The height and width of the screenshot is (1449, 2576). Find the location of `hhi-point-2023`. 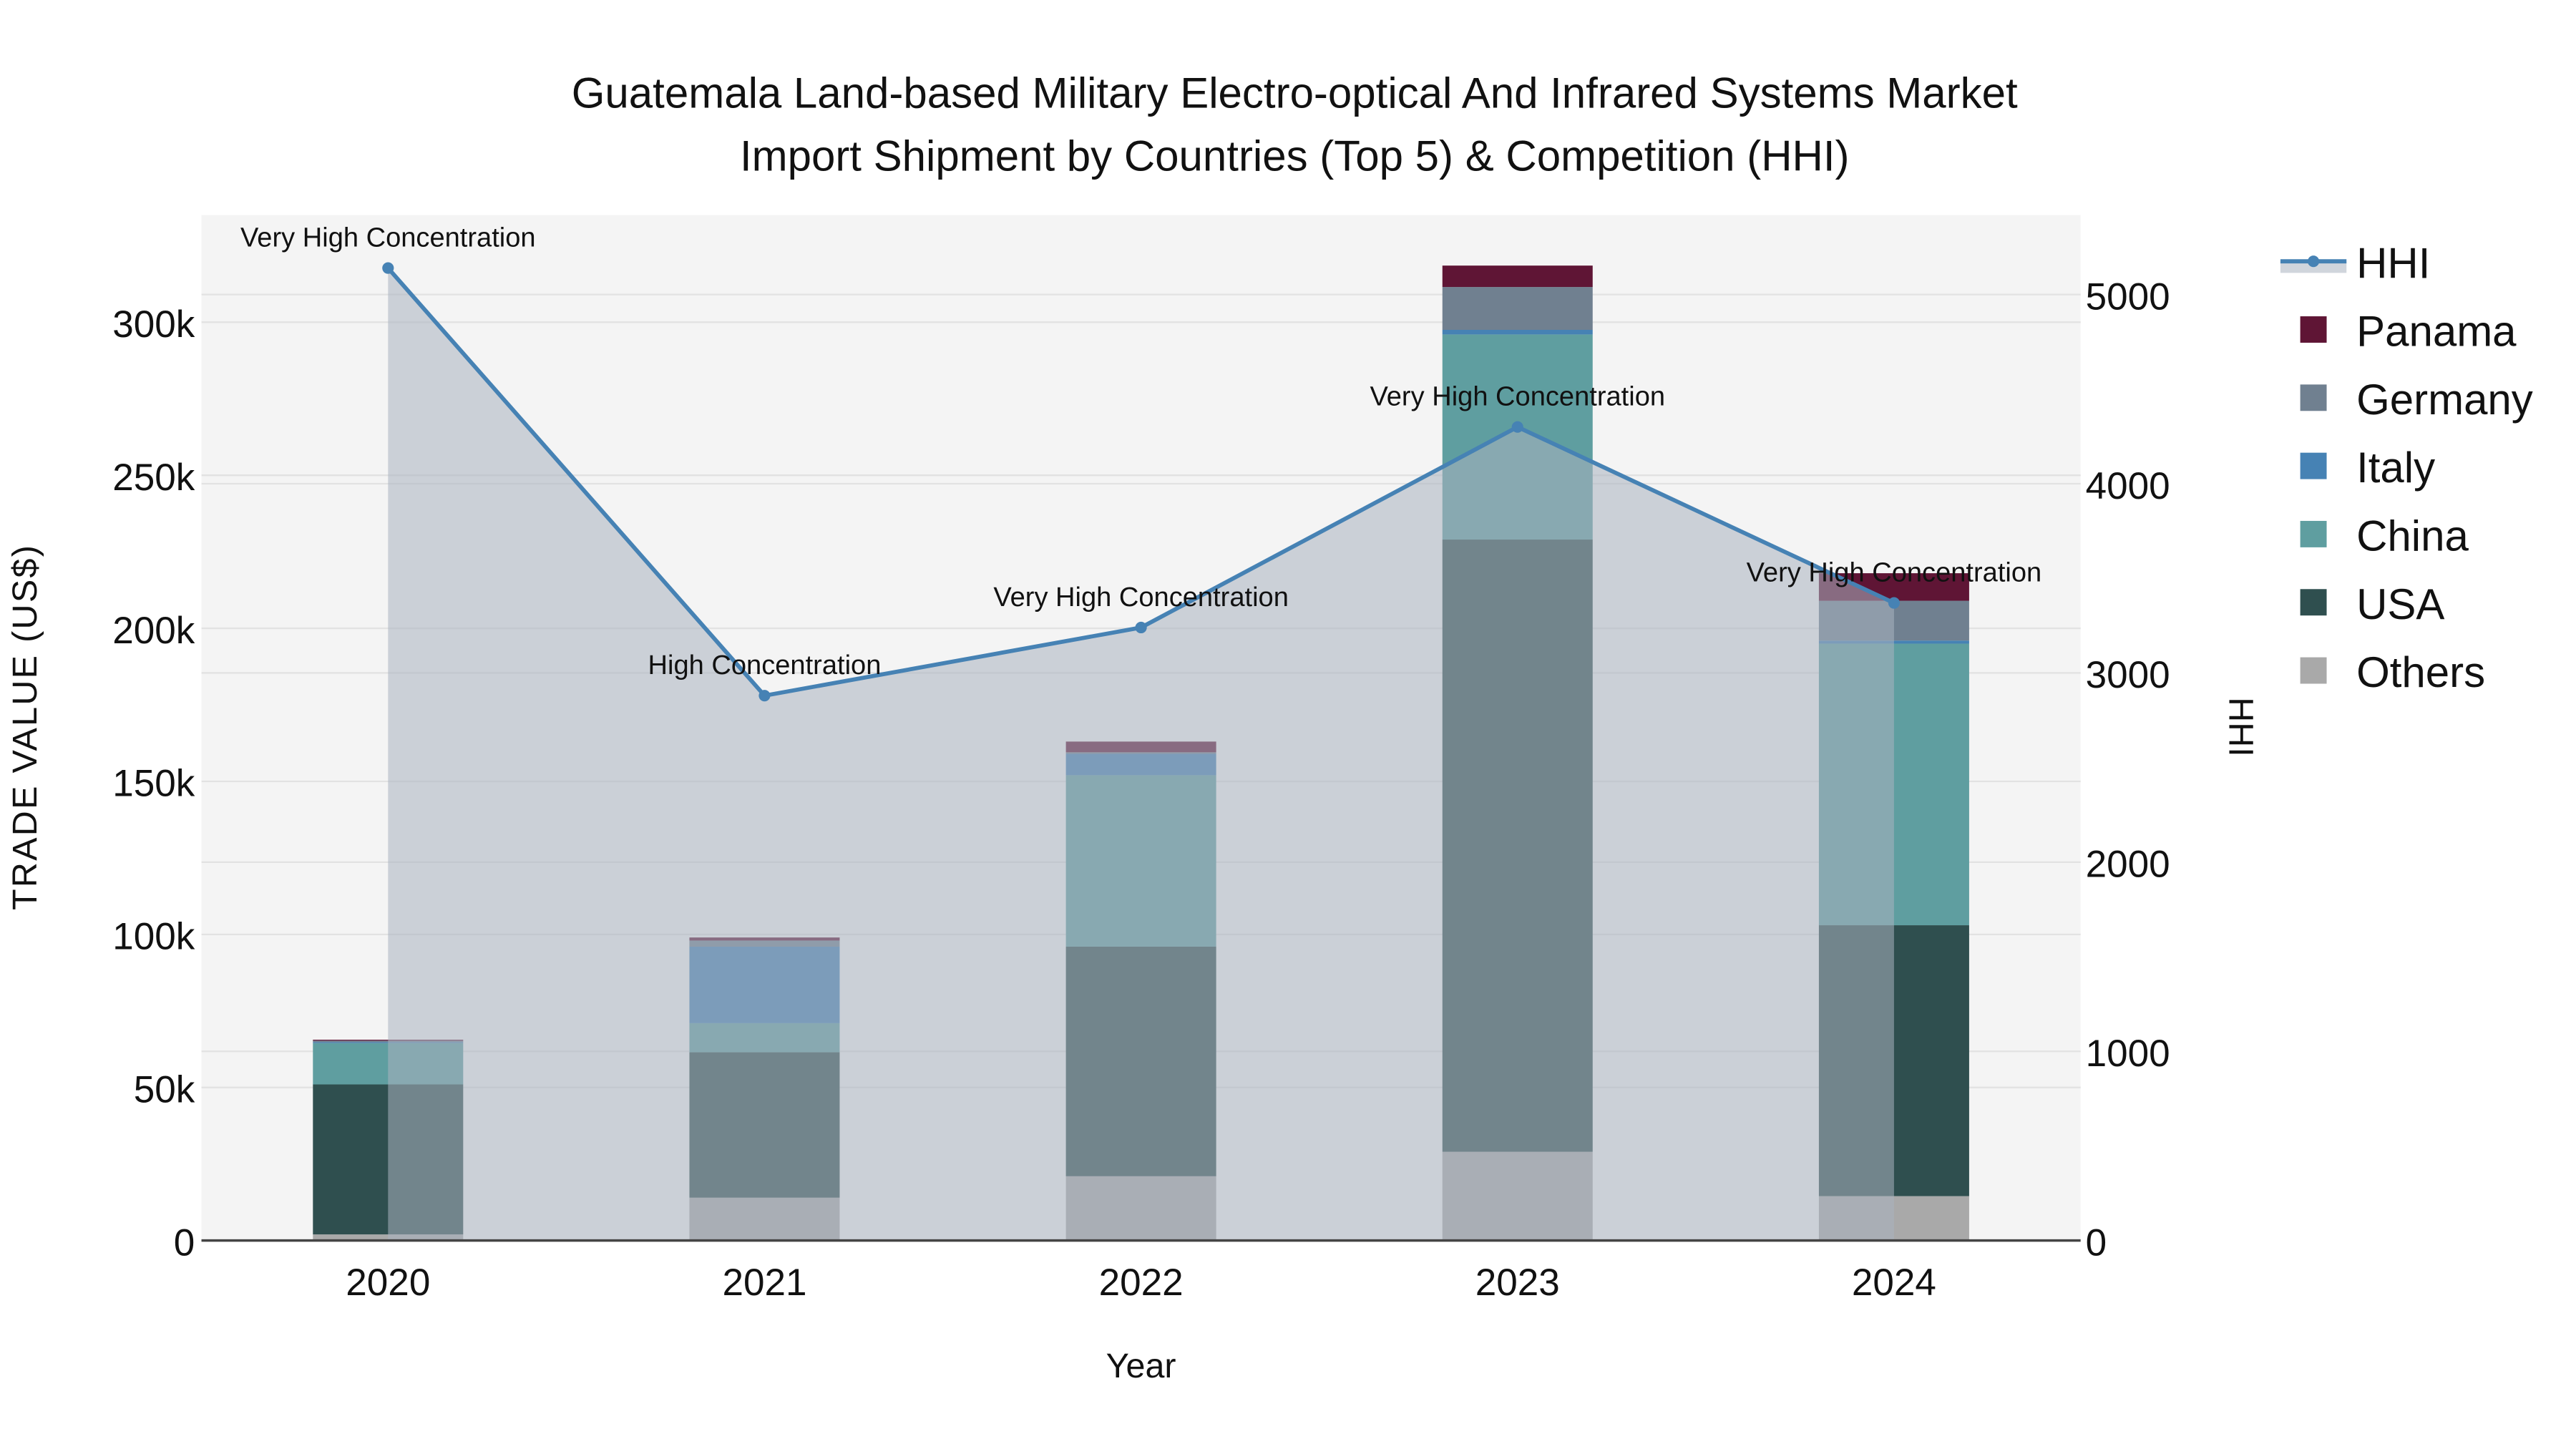

hhi-point-2023 is located at coordinates (1517, 427).